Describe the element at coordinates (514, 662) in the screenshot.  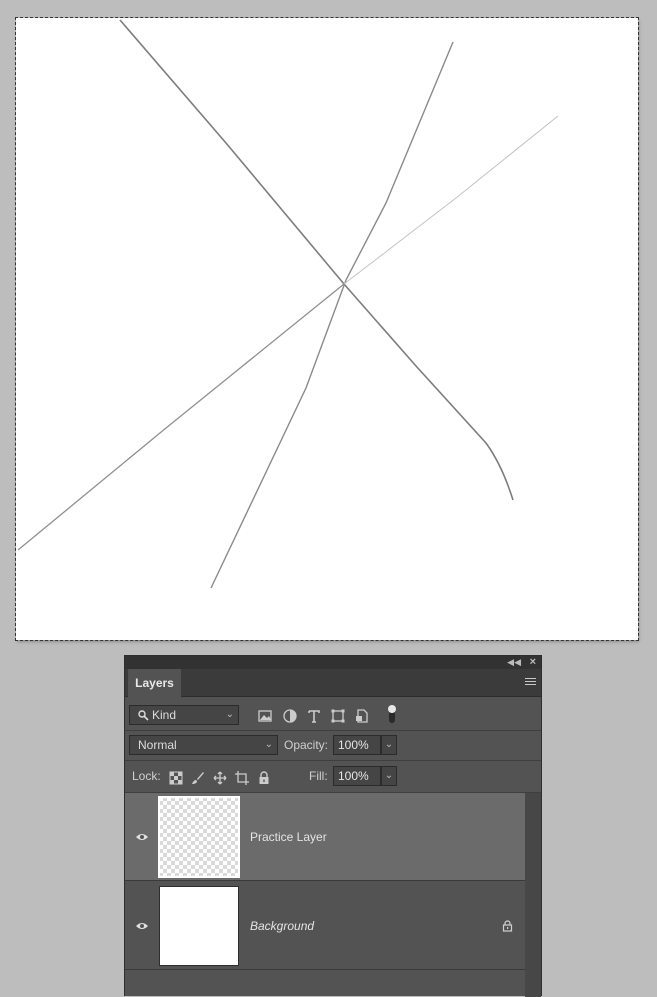
I see `collapse-icon: ◀◀` at that location.